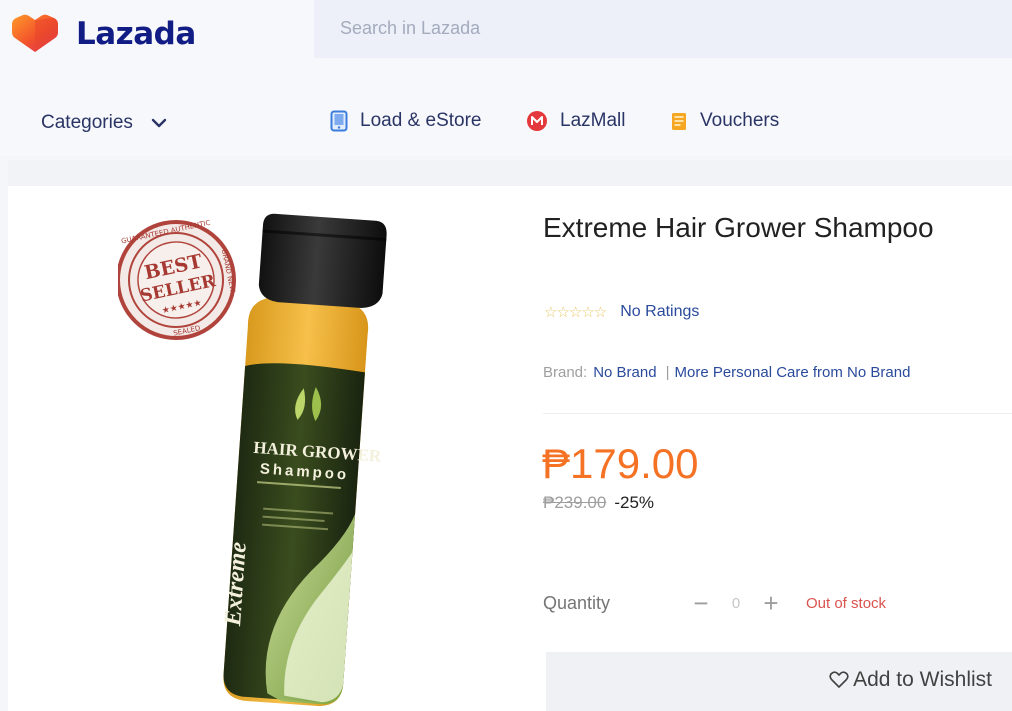 This screenshot has height=711, width=1012. I want to click on quantity-label: Quantity, so click(577, 602).